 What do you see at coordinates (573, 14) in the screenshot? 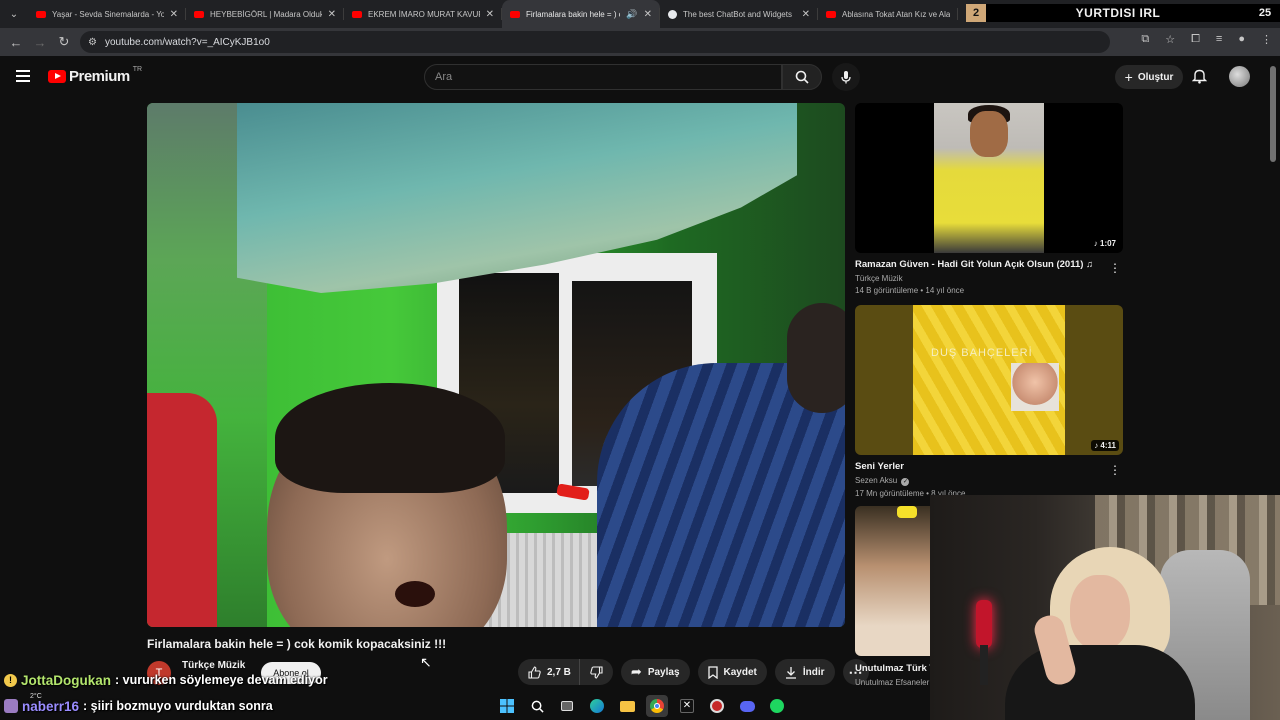
I see `tab-title: Firlamalara bakin hele = ) c` at bounding box center [573, 14].